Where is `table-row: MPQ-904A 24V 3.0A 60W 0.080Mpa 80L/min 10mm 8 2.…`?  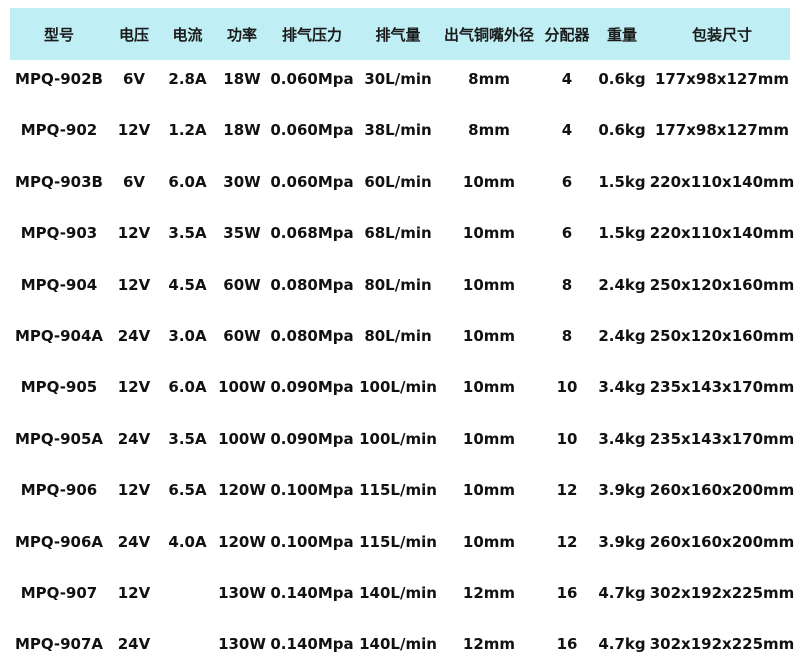
table-row: MPQ-904A 24V 3.0A 60W 0.080Mpa 80L/min 10mm 8 2.… is located at coordinates (400, 336).